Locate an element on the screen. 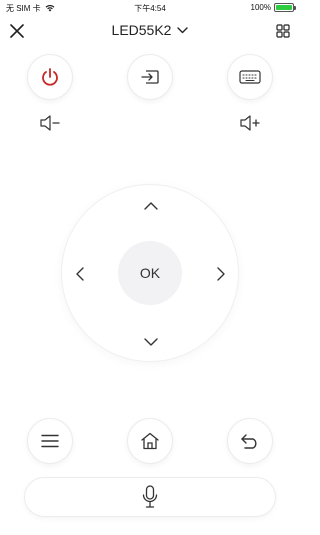 The height and width of the screenshot is (535, 320). input-source-icon is located at coordinates (150, 77).